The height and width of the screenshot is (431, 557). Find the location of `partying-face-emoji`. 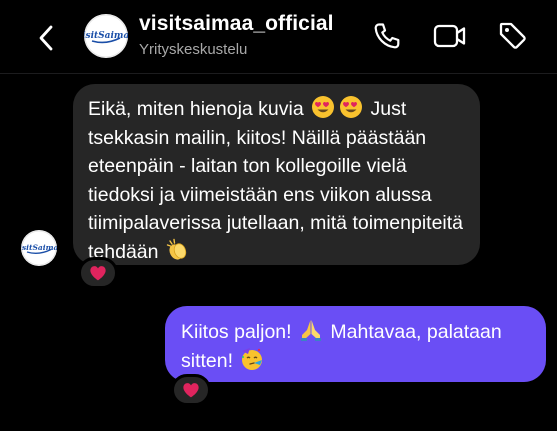

partying-face-emoji is located at coordinates (252, 358).